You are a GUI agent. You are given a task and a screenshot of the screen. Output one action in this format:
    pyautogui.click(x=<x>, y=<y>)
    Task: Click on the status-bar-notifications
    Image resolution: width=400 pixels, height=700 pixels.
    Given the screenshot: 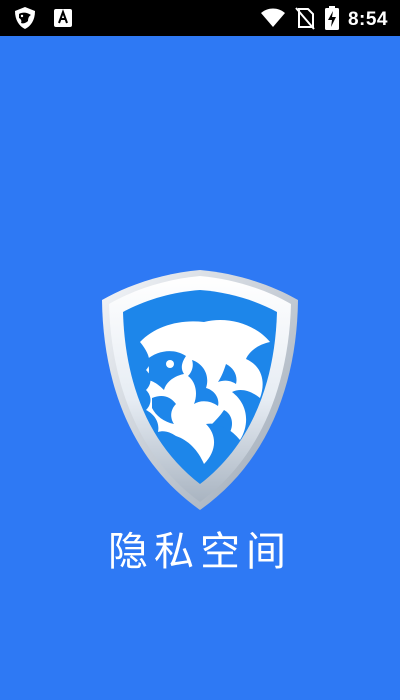 What is the action you would take?
    pyautogui.click(x=43, y=20)
    